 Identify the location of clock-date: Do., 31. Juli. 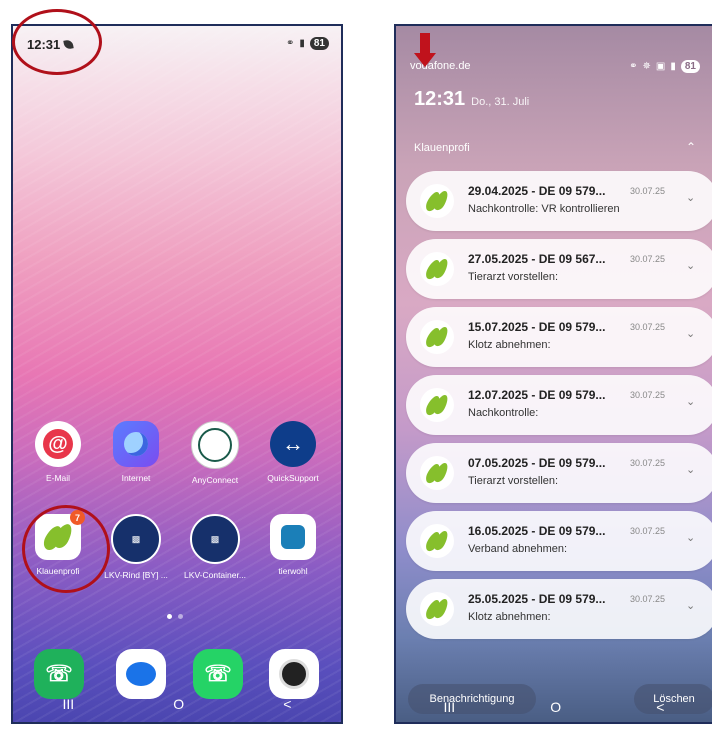
(500, 102).